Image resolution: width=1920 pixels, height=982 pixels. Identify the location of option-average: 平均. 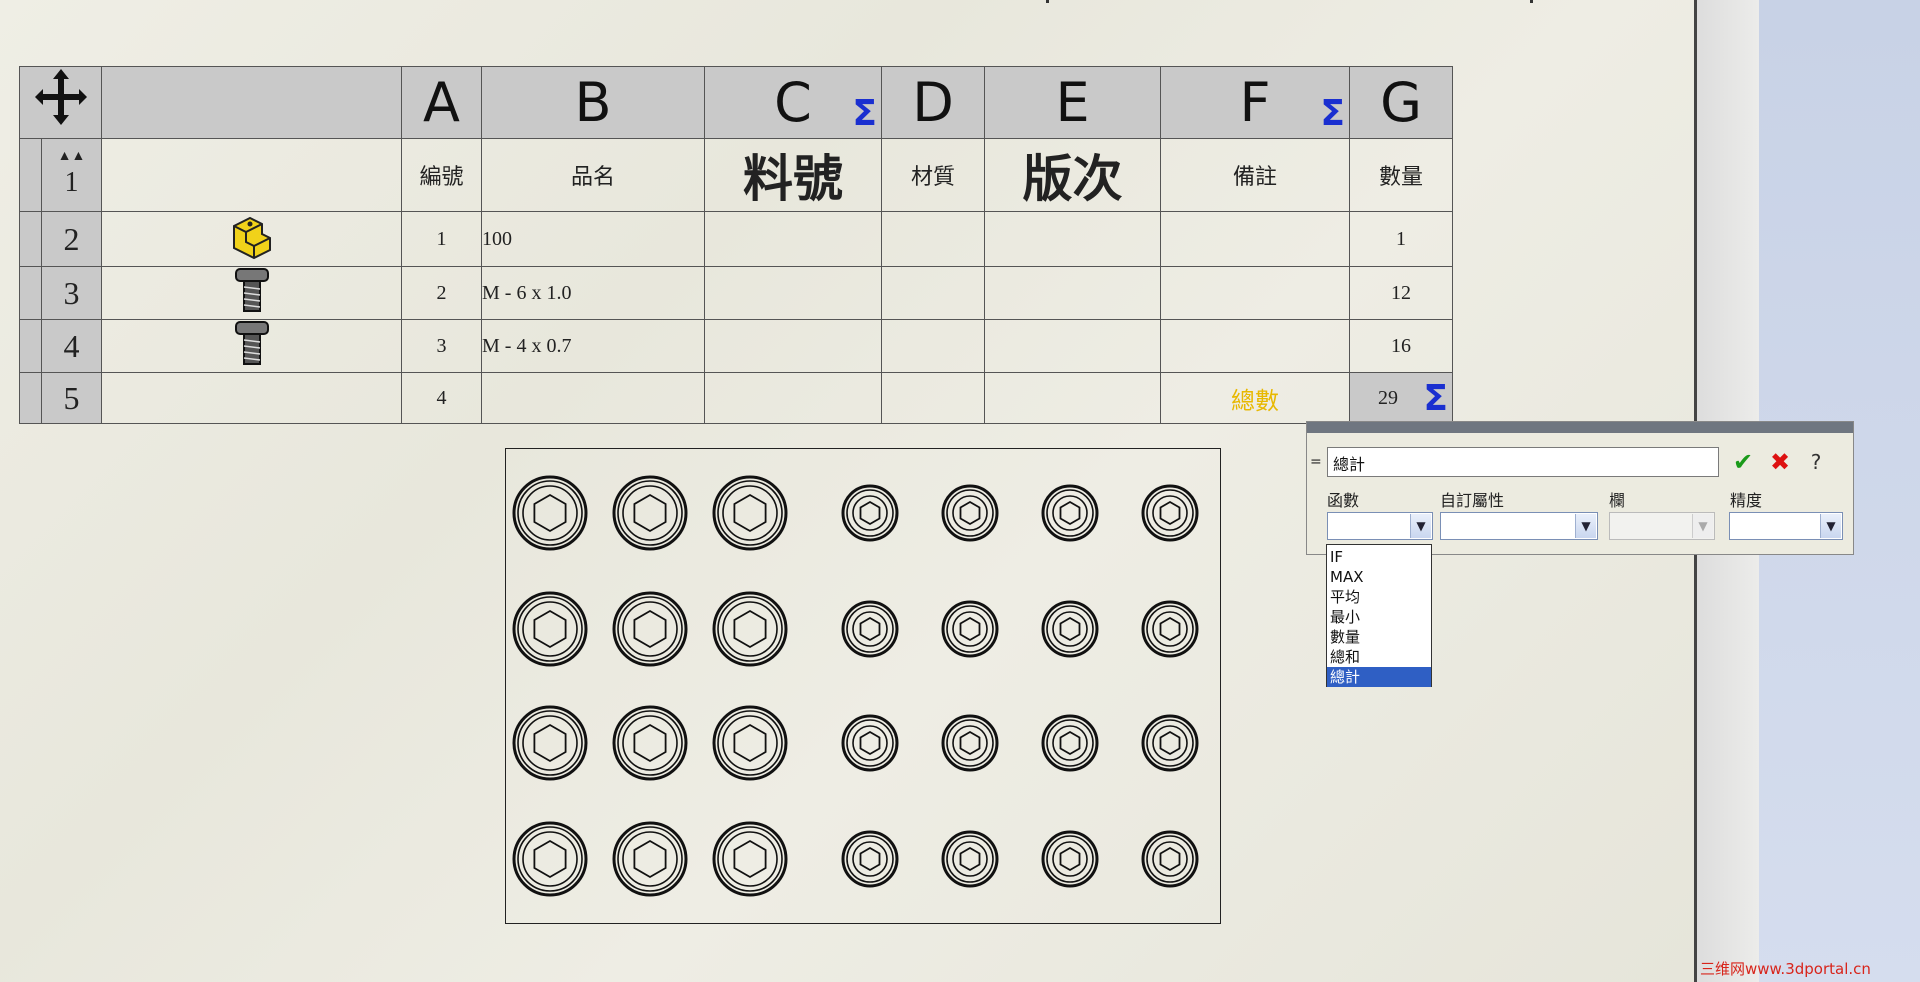
(1379, 597).